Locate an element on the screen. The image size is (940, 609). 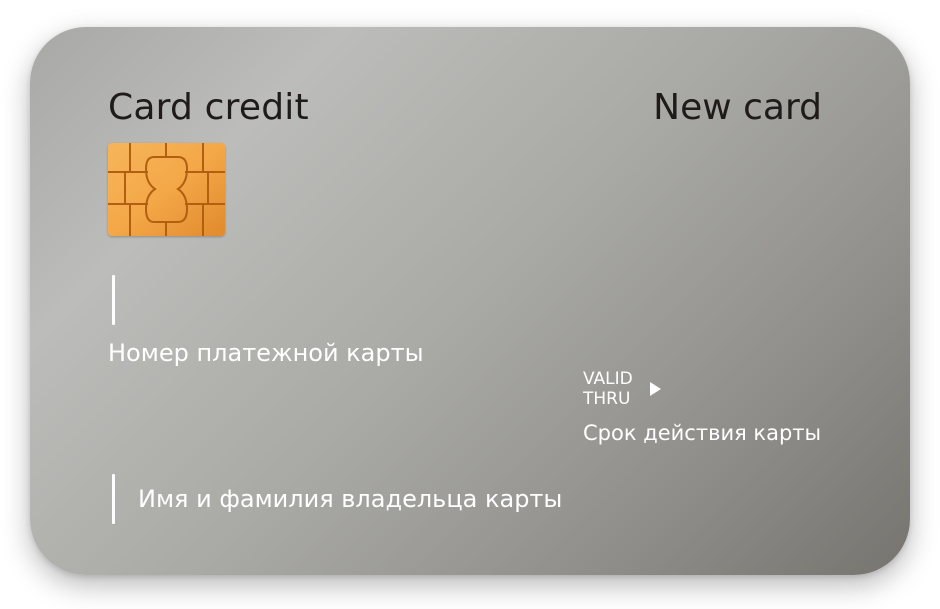
expiry-date-input is located at coordinates (745, 389).